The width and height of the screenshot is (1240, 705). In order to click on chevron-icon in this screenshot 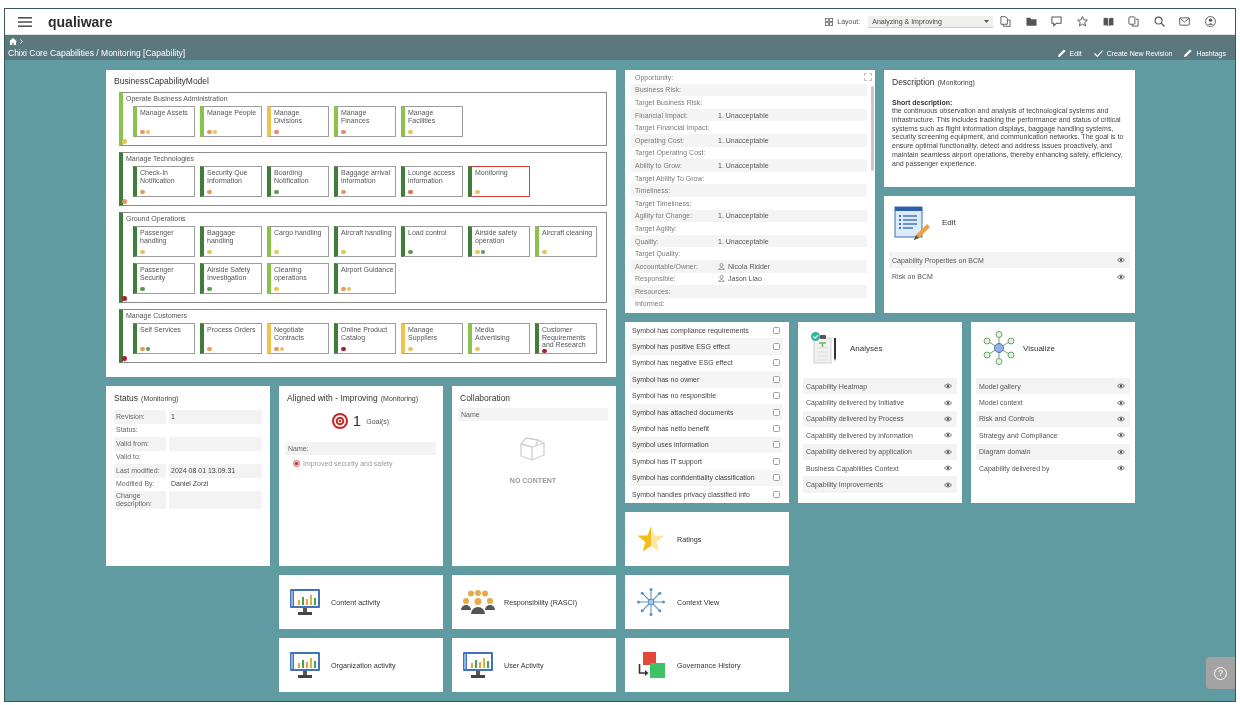, I will do `click(21, 41)`.